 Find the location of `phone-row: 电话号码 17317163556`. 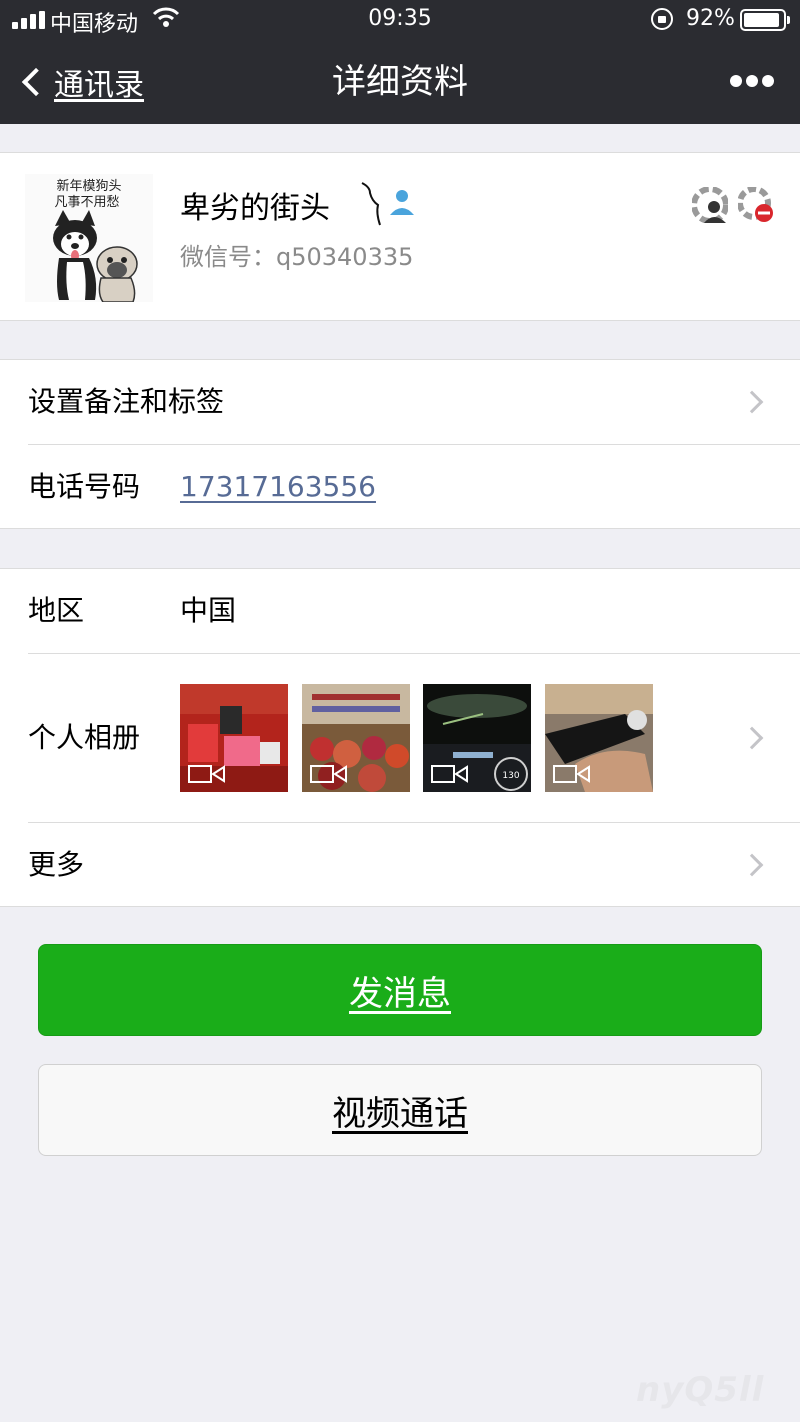

phone-row: 电话号码 17317163556 is located at coordinates (400, 487).